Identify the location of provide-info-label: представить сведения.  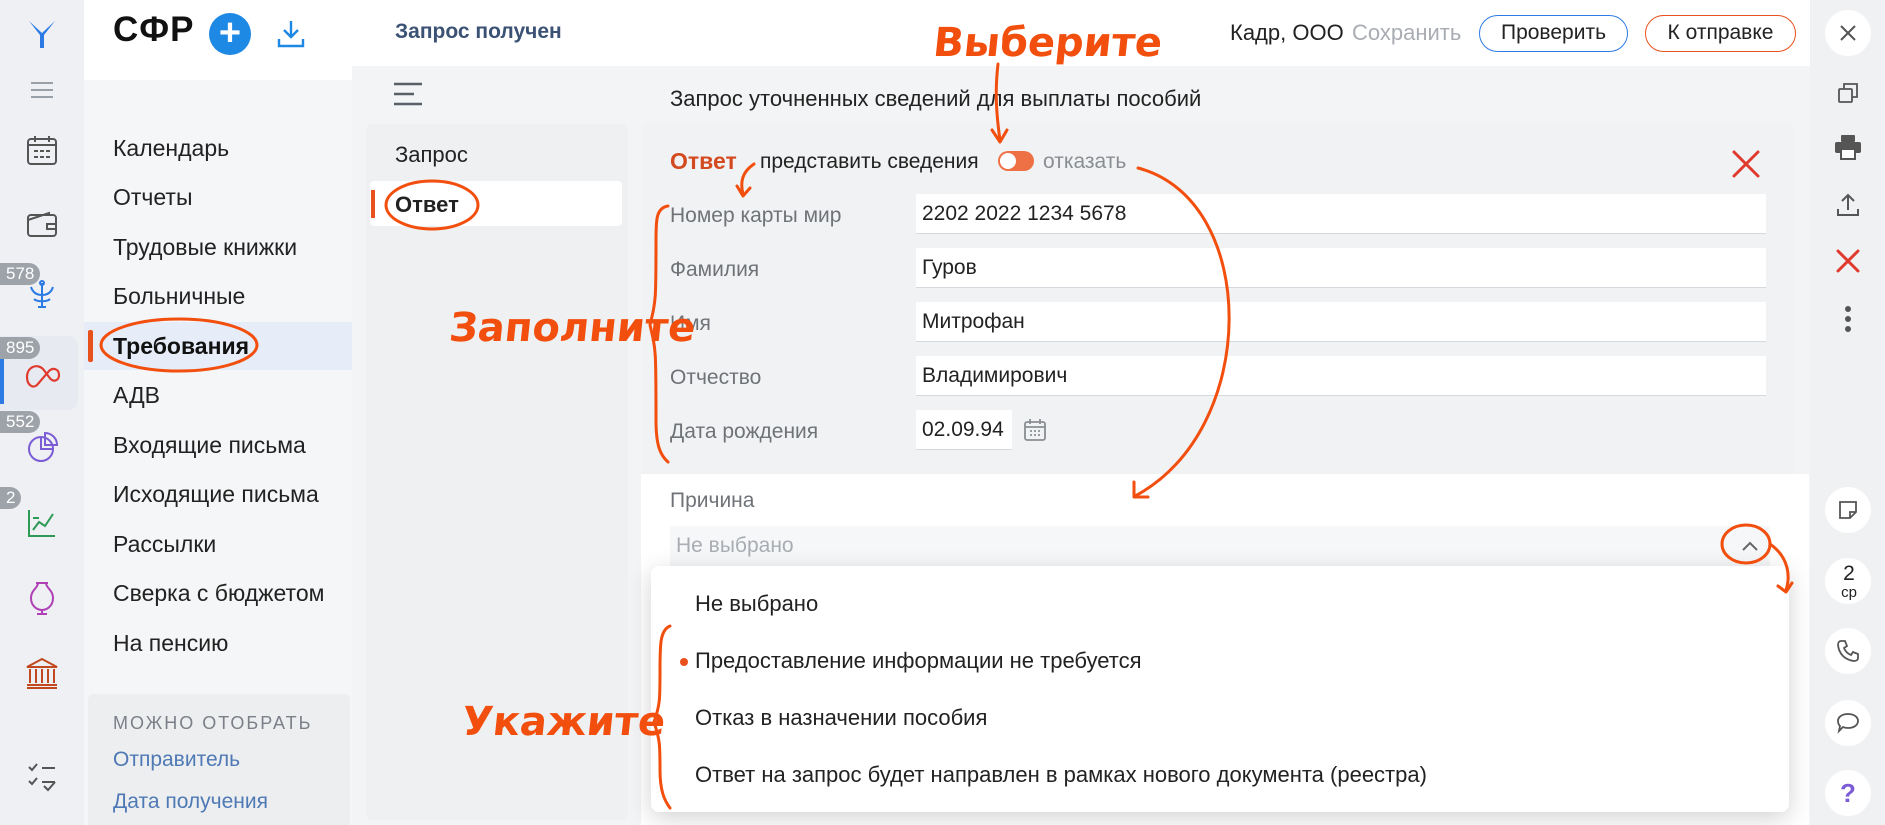
(869, 162).